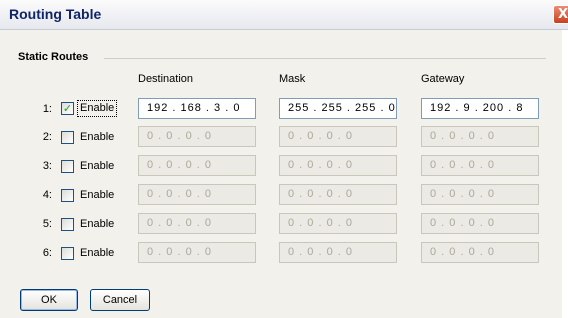 Image resolution: width=568 pixels, height=318 pixels. What do you see at coordinates (47, 137) in the screenshot?
I see `row-number: 2:` at bounding box center [47, 137].